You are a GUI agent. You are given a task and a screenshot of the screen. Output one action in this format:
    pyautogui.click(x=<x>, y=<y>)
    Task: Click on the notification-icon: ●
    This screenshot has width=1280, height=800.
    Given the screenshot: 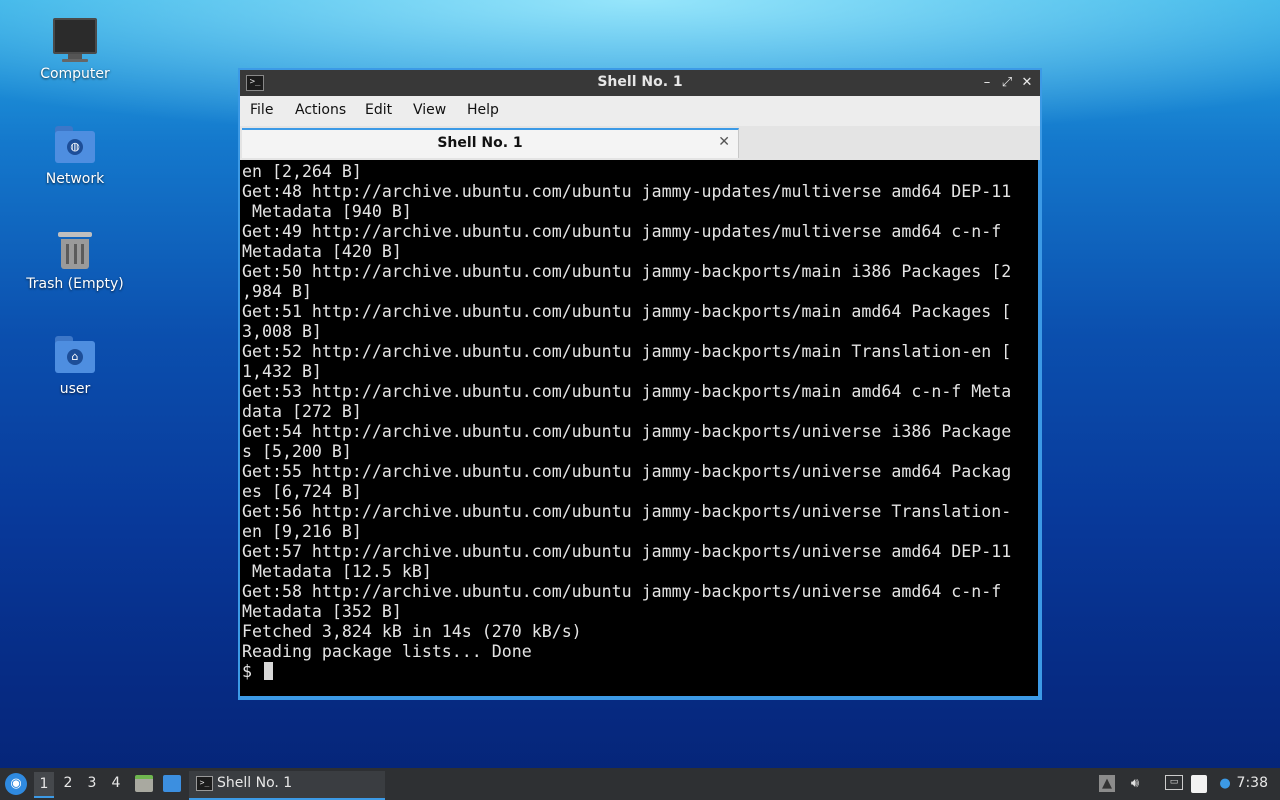 What is the action you would take?
    pyautogui.click(x=1225, y=783)
    